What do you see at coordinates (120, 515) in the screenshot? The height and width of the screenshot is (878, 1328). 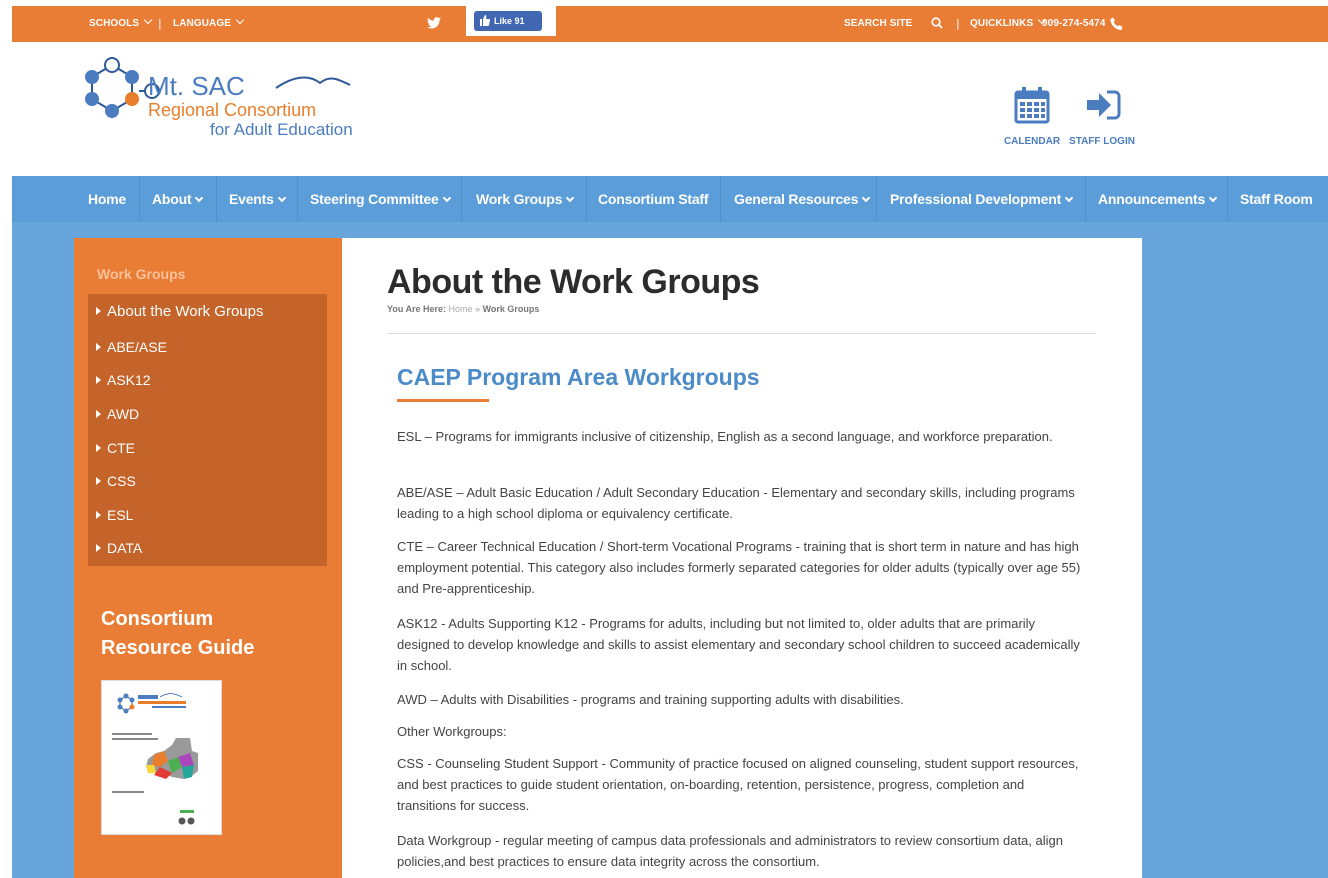 I see `sidebar-item-label: ESL` at bounding box center [120, 515].